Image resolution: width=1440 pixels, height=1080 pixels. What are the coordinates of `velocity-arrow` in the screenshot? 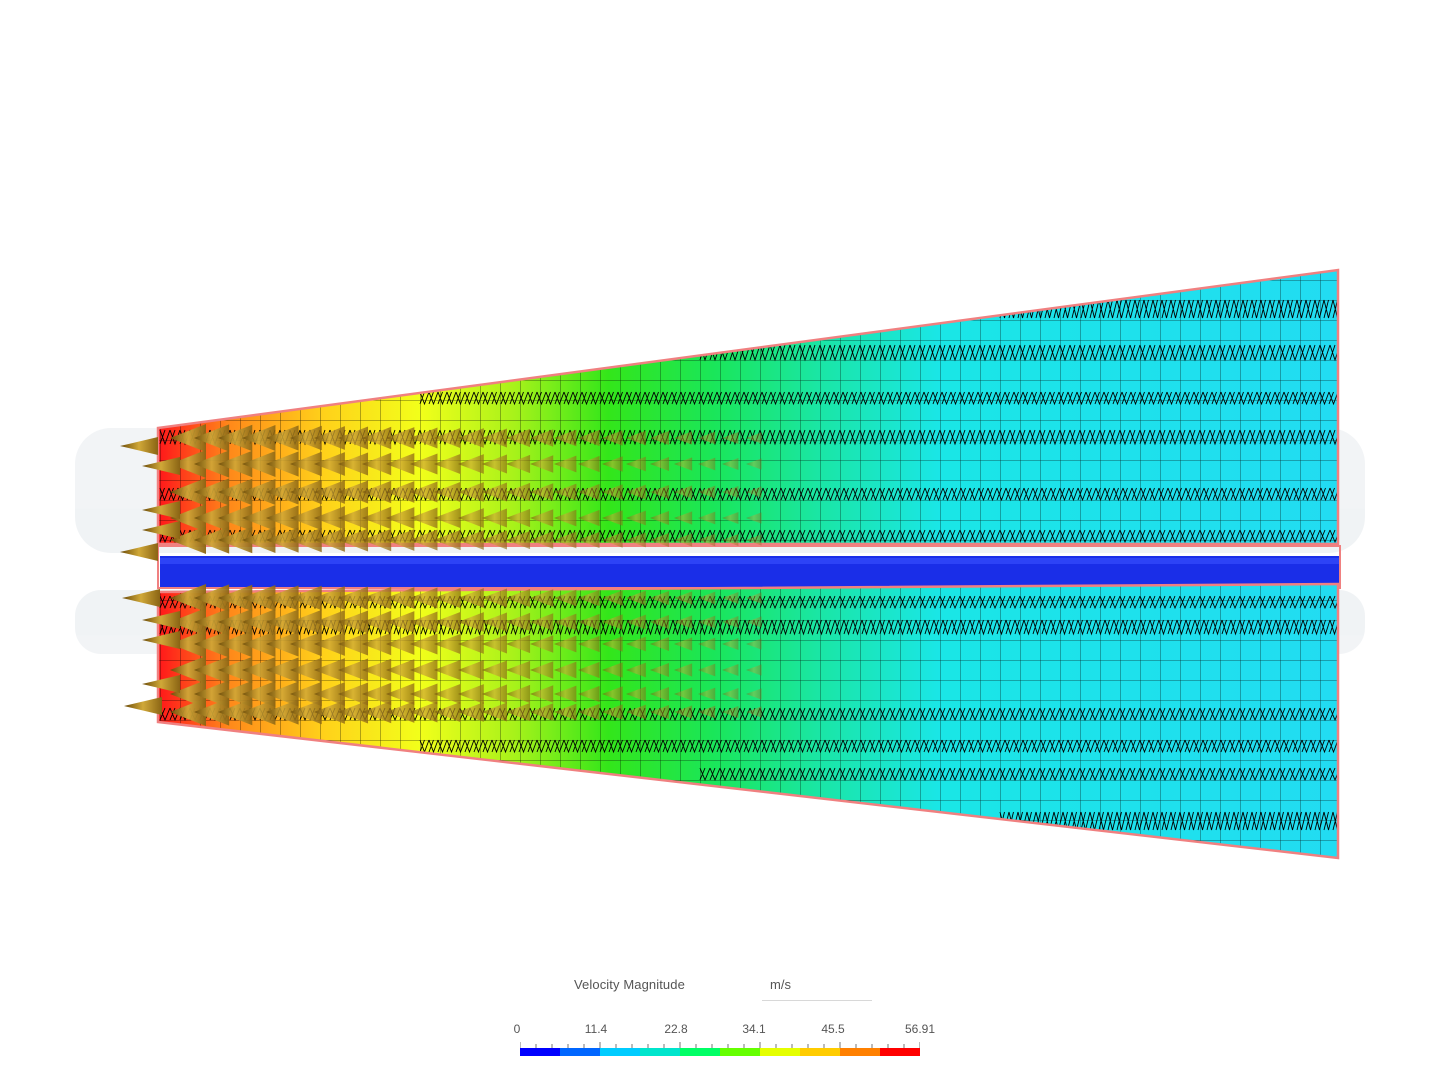 It's located at (143, 706).